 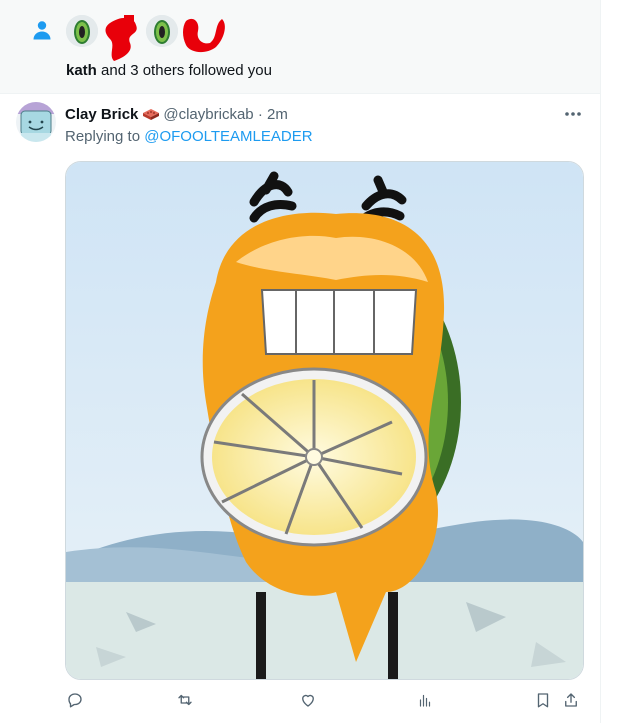 I want to click on tweet-timestamp: 2m, so click(x=277, y=114).